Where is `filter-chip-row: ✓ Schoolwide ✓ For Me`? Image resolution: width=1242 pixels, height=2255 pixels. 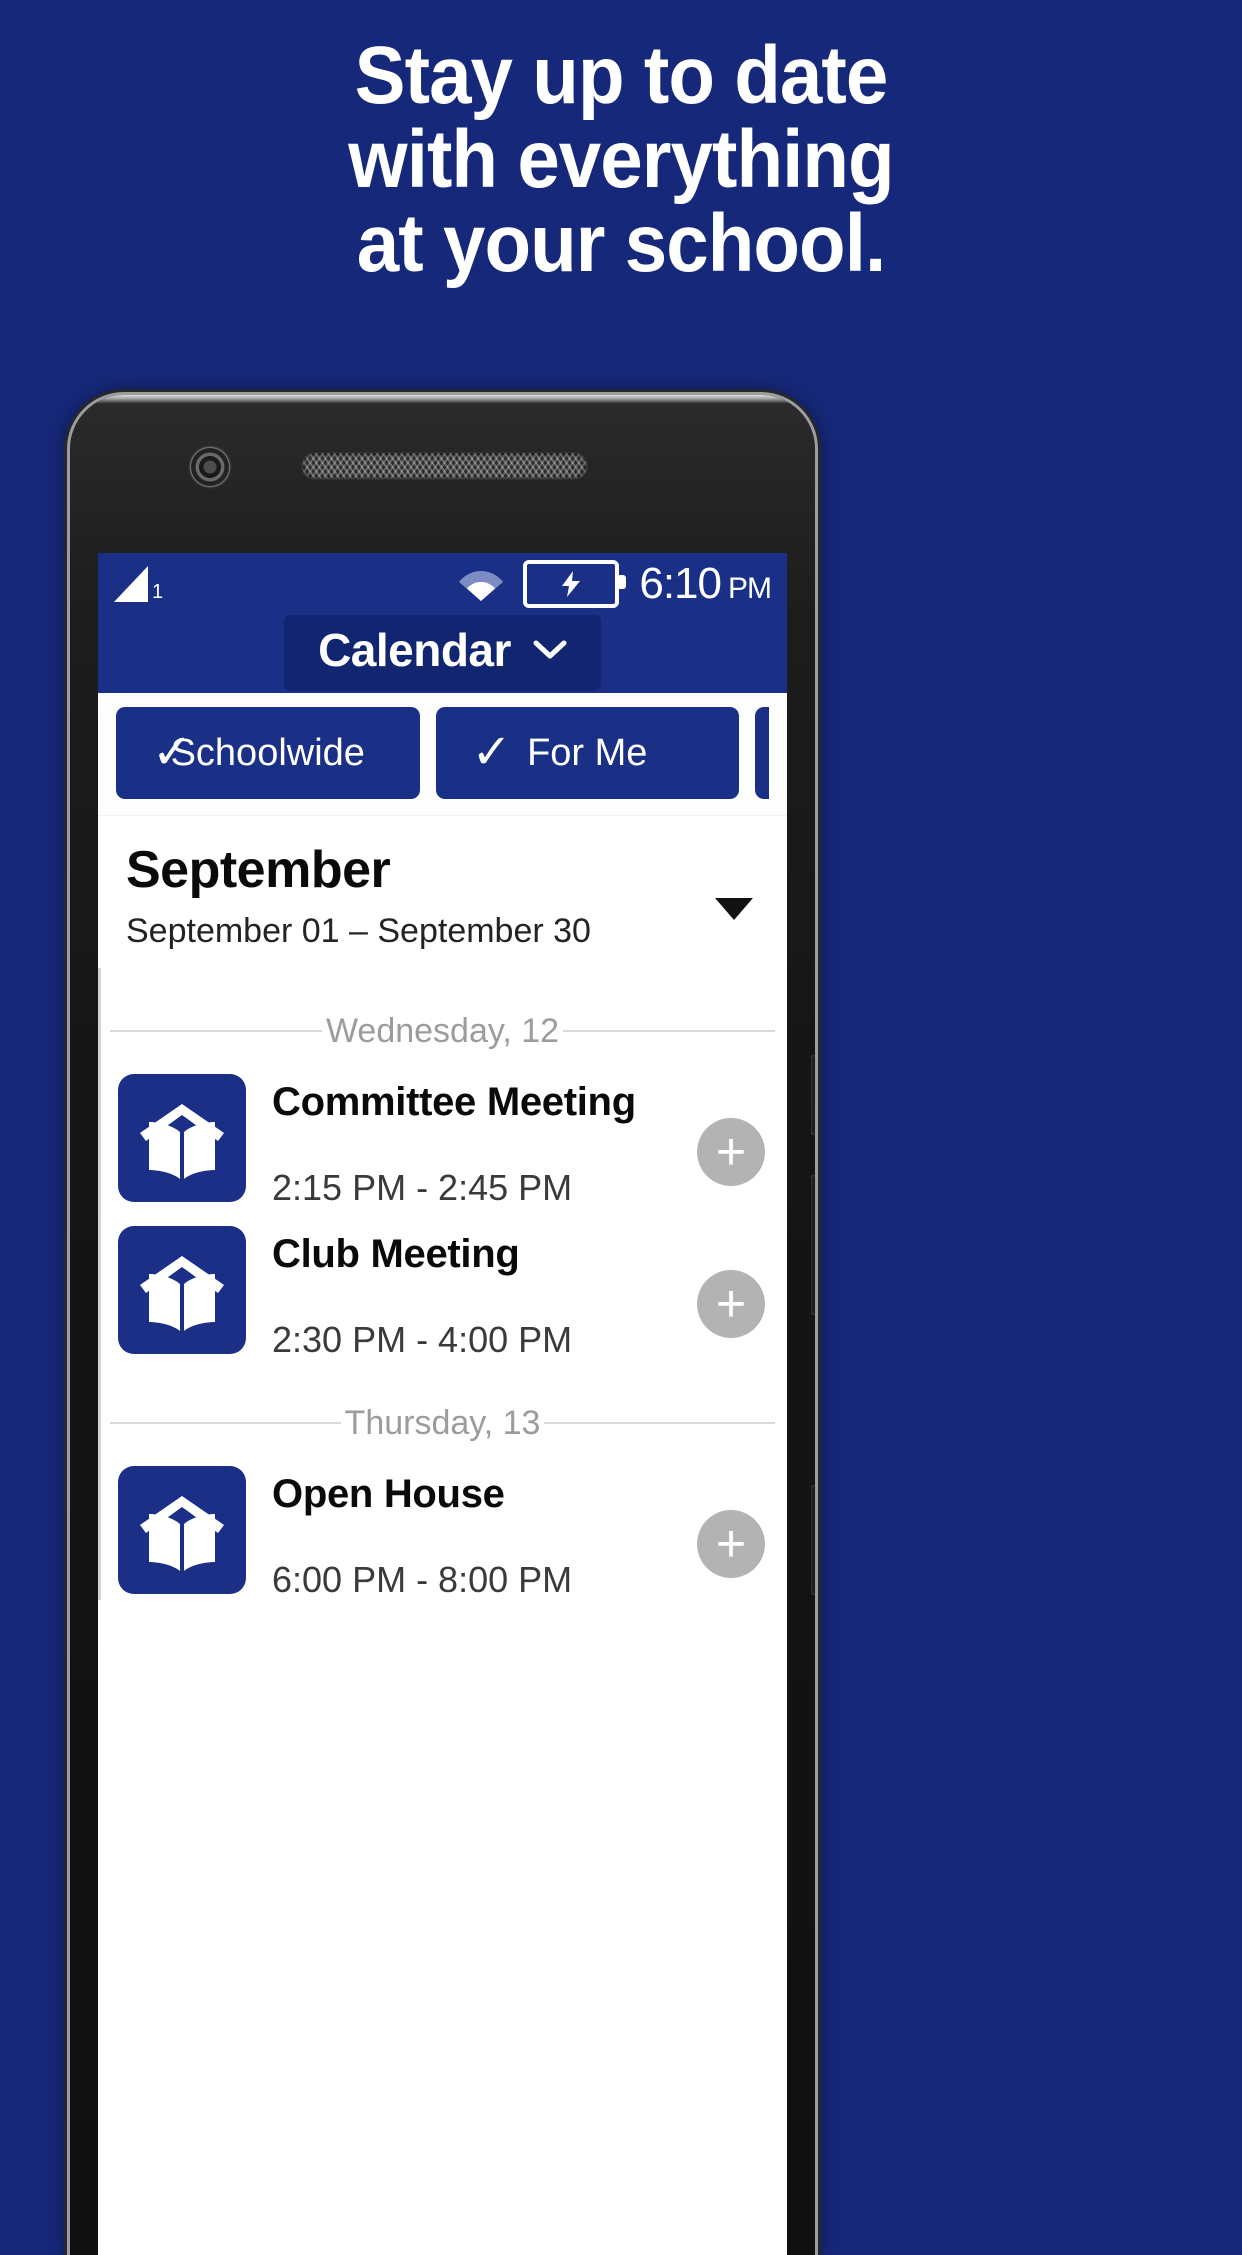
filter-chip-row: ✓ Schoolwide ✓ For Me is located at coordinates (442, 754).